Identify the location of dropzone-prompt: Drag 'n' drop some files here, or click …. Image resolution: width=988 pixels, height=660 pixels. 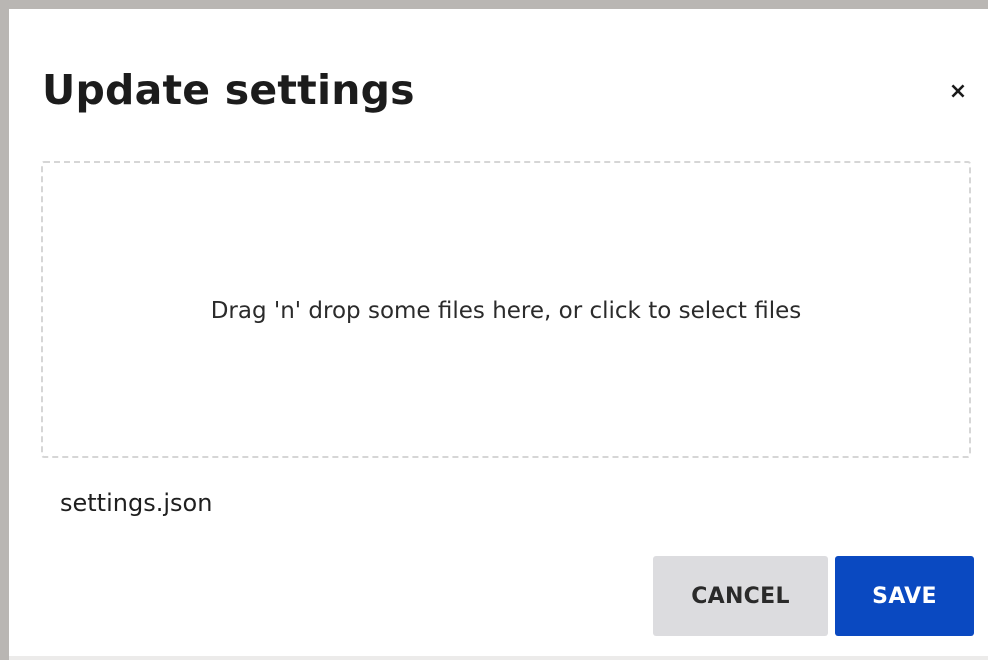
(506, 310).